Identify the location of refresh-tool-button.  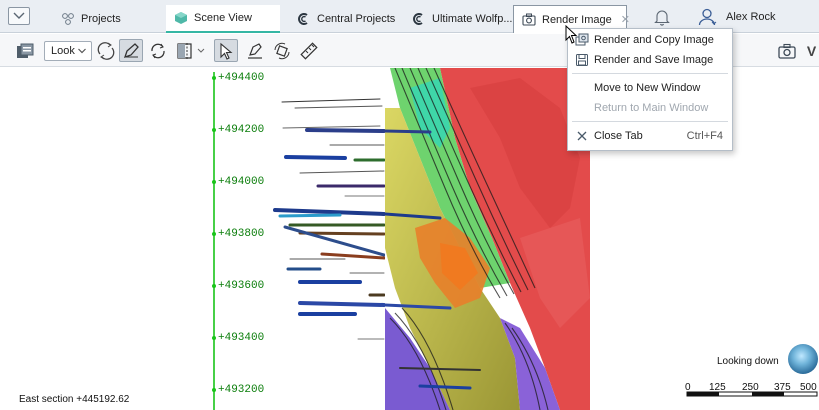
(158, 50).